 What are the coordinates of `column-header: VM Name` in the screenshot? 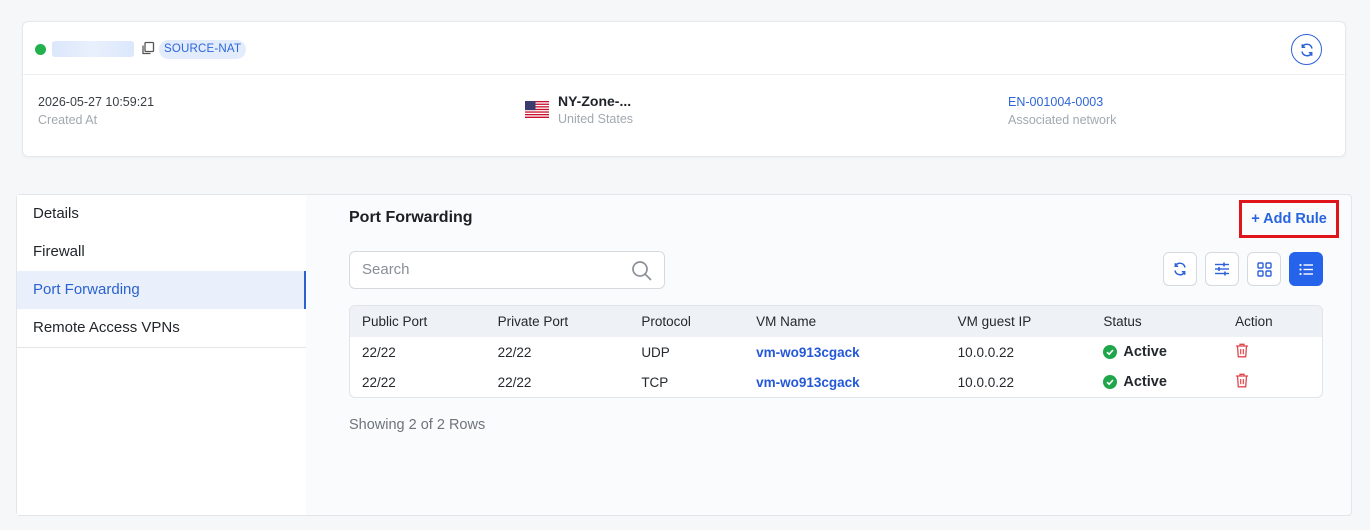 It's located at (845, 321).